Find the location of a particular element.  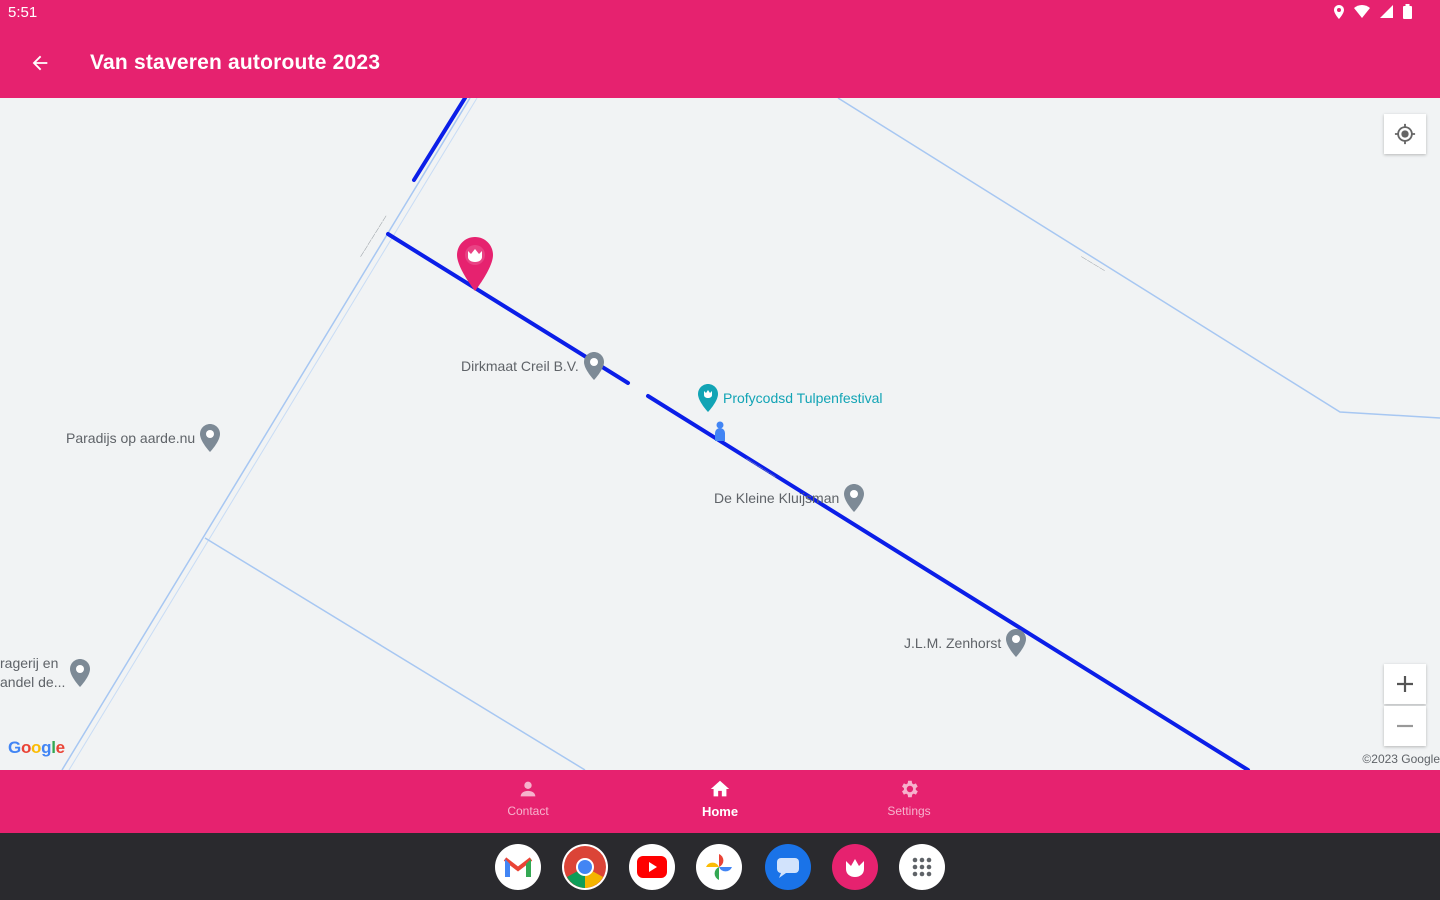

signal-icon is located at coordinates (1386, 11).